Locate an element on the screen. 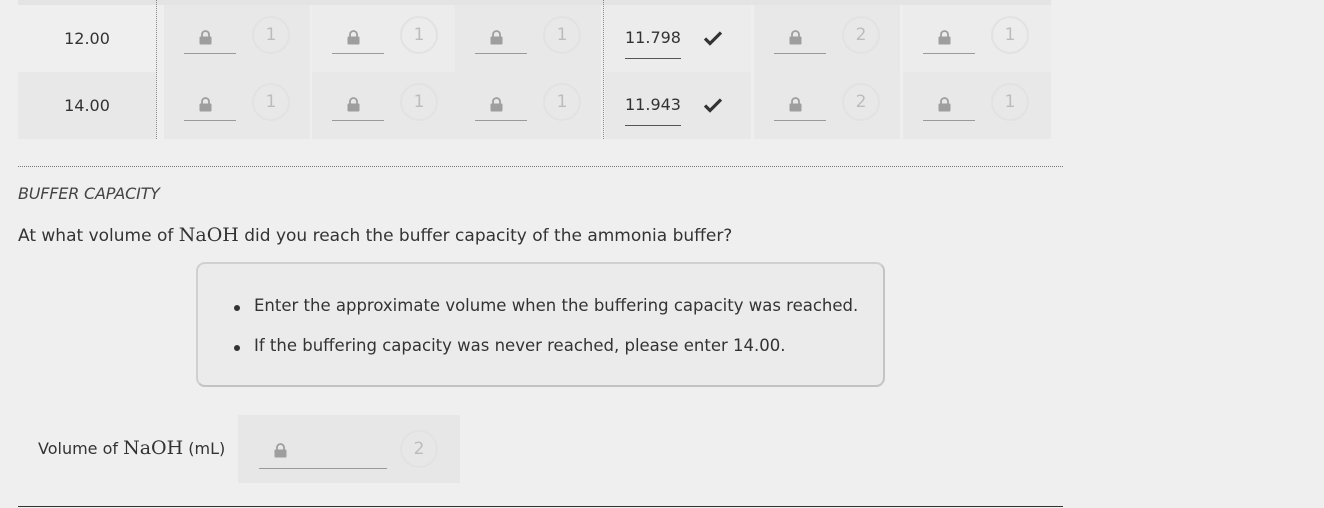  table-row: 12.00 1 1 1 11.798 2 1 is located at coordinates (534, 38).